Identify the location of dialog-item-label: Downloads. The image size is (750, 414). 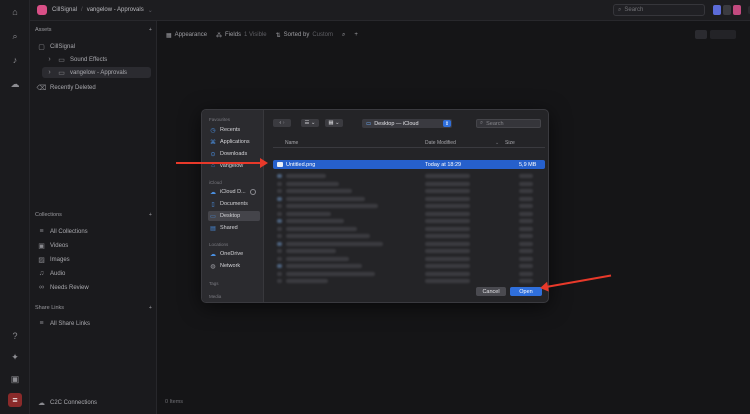
(234, 154).